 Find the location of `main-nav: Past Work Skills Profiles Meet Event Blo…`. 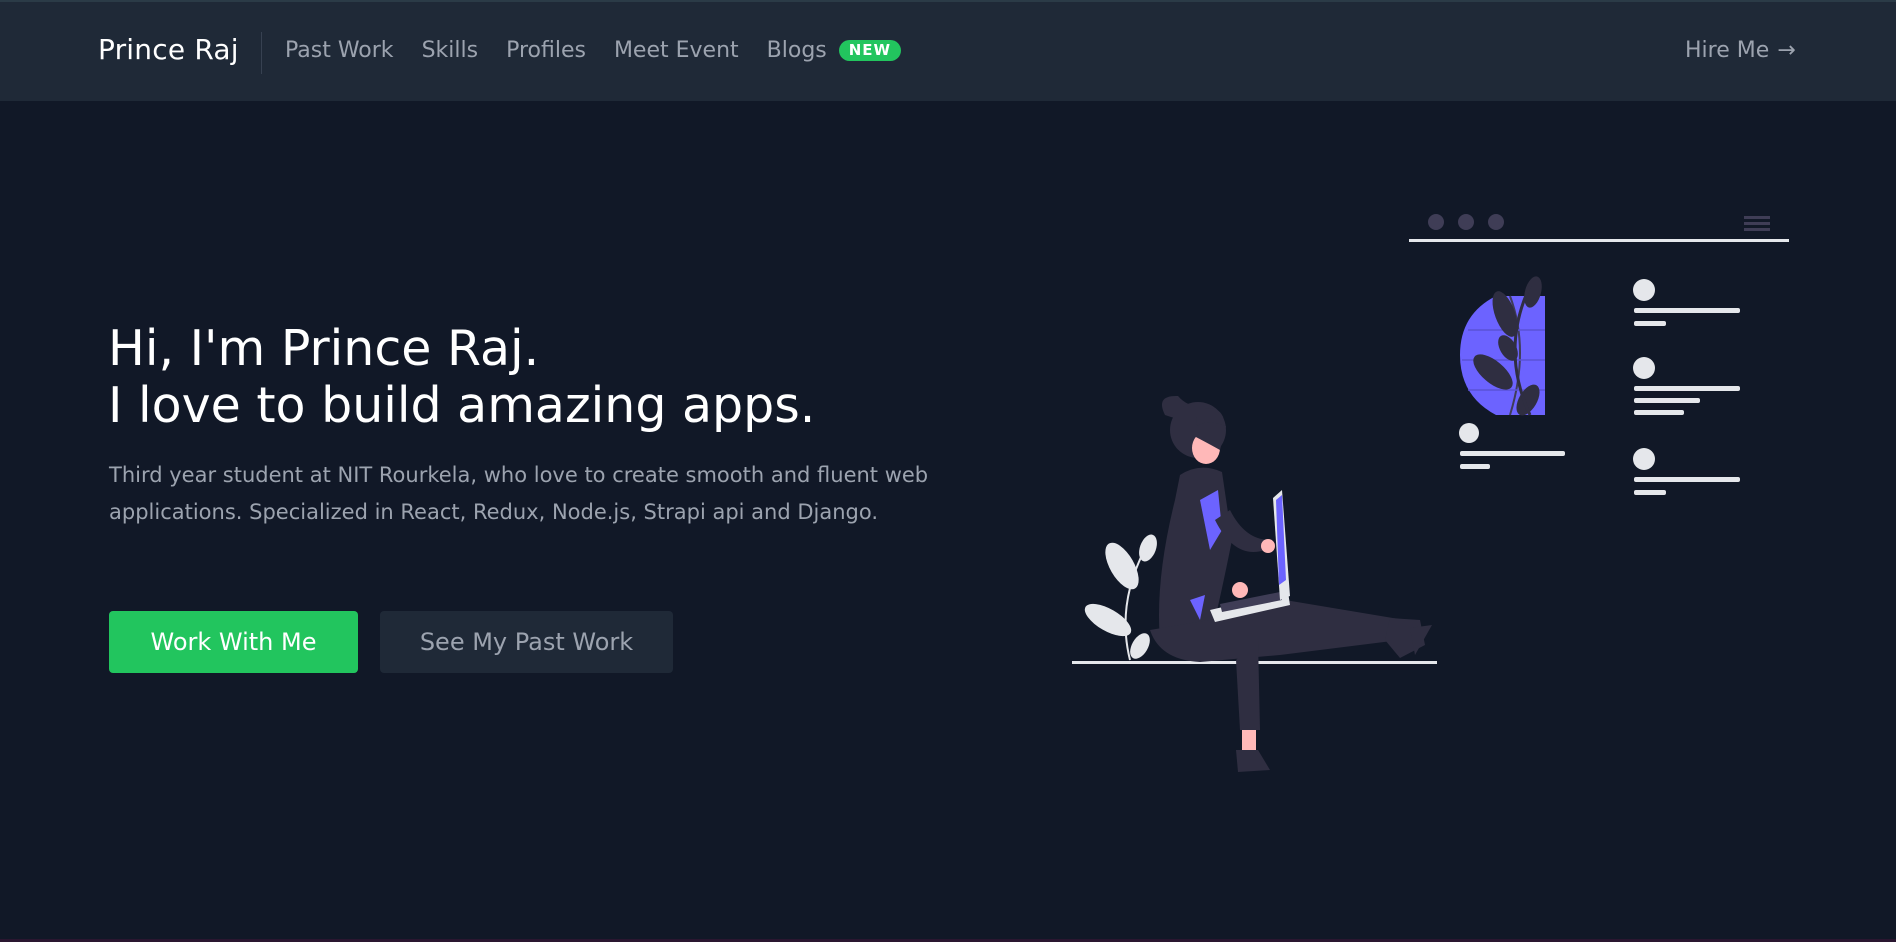

main-nav: Past Work Skills Profiles Meet Event Blo… is located at coordinates (593, 50).